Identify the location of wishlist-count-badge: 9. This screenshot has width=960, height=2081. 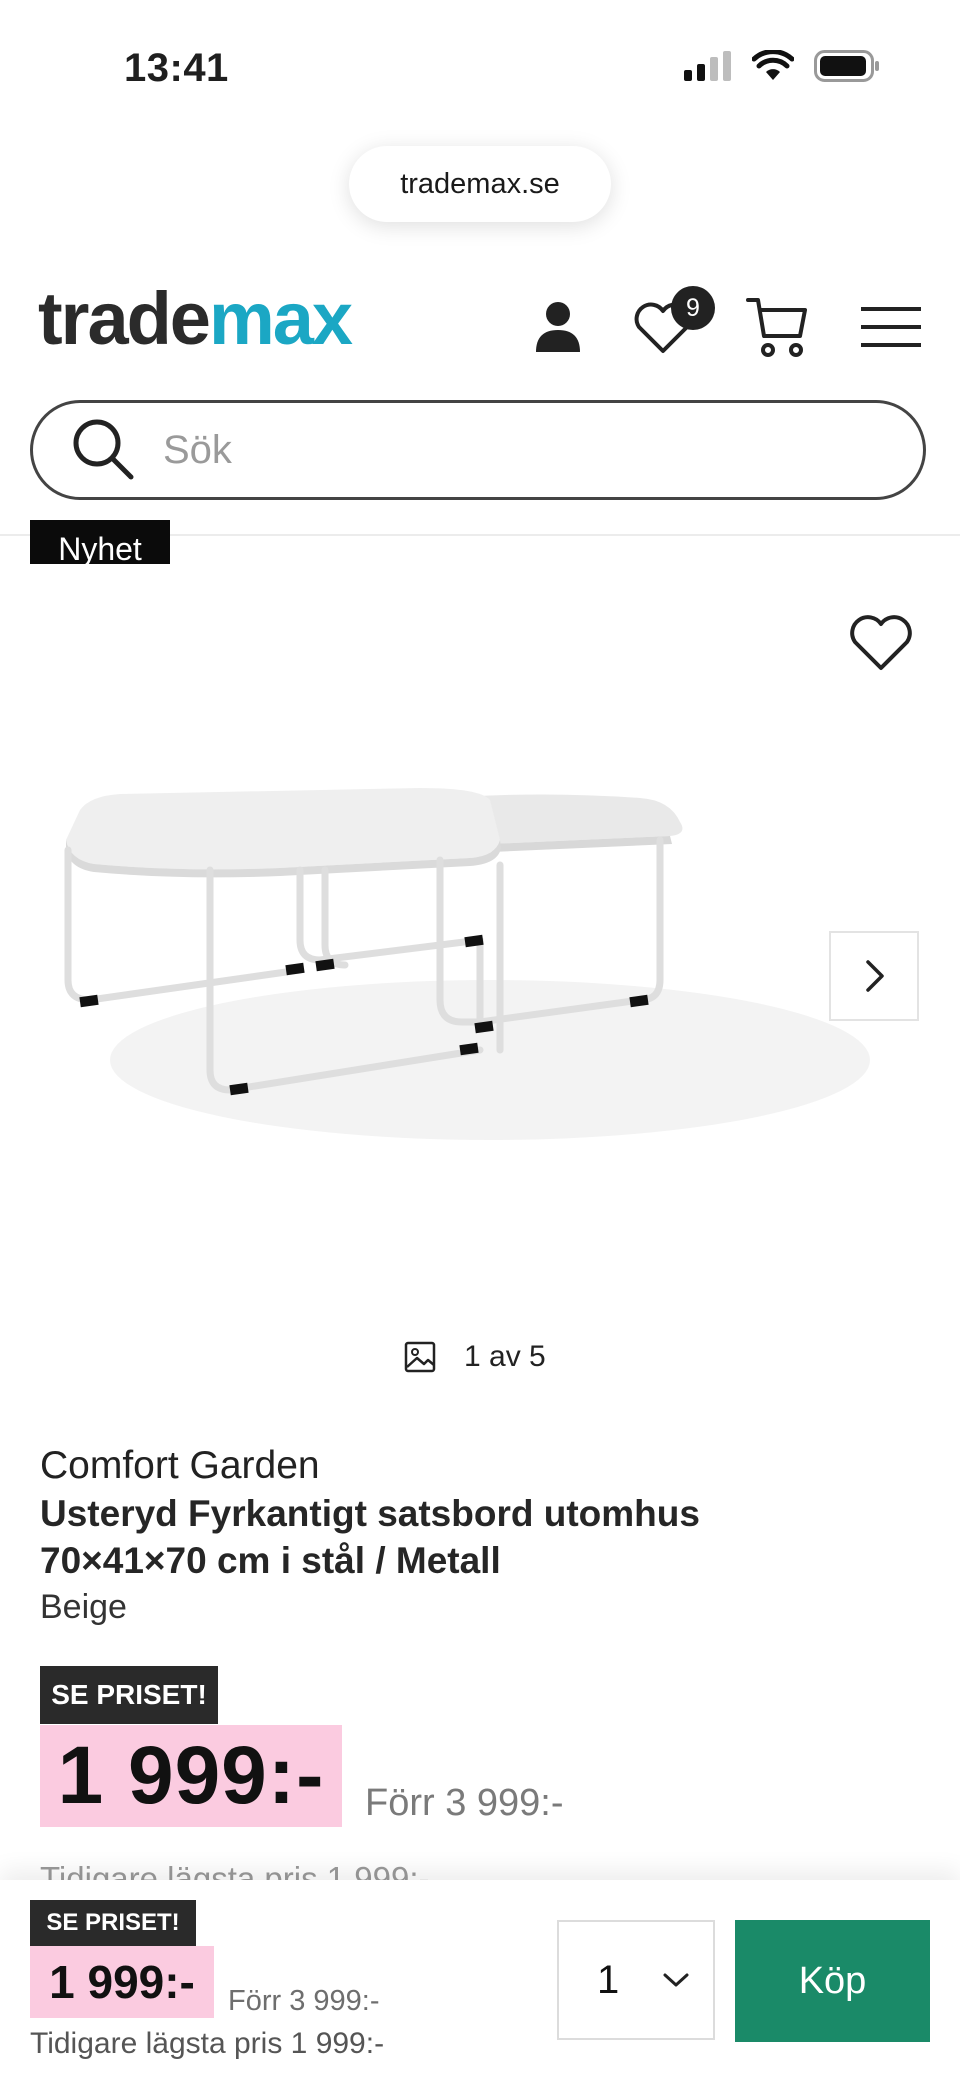
(693, 308).